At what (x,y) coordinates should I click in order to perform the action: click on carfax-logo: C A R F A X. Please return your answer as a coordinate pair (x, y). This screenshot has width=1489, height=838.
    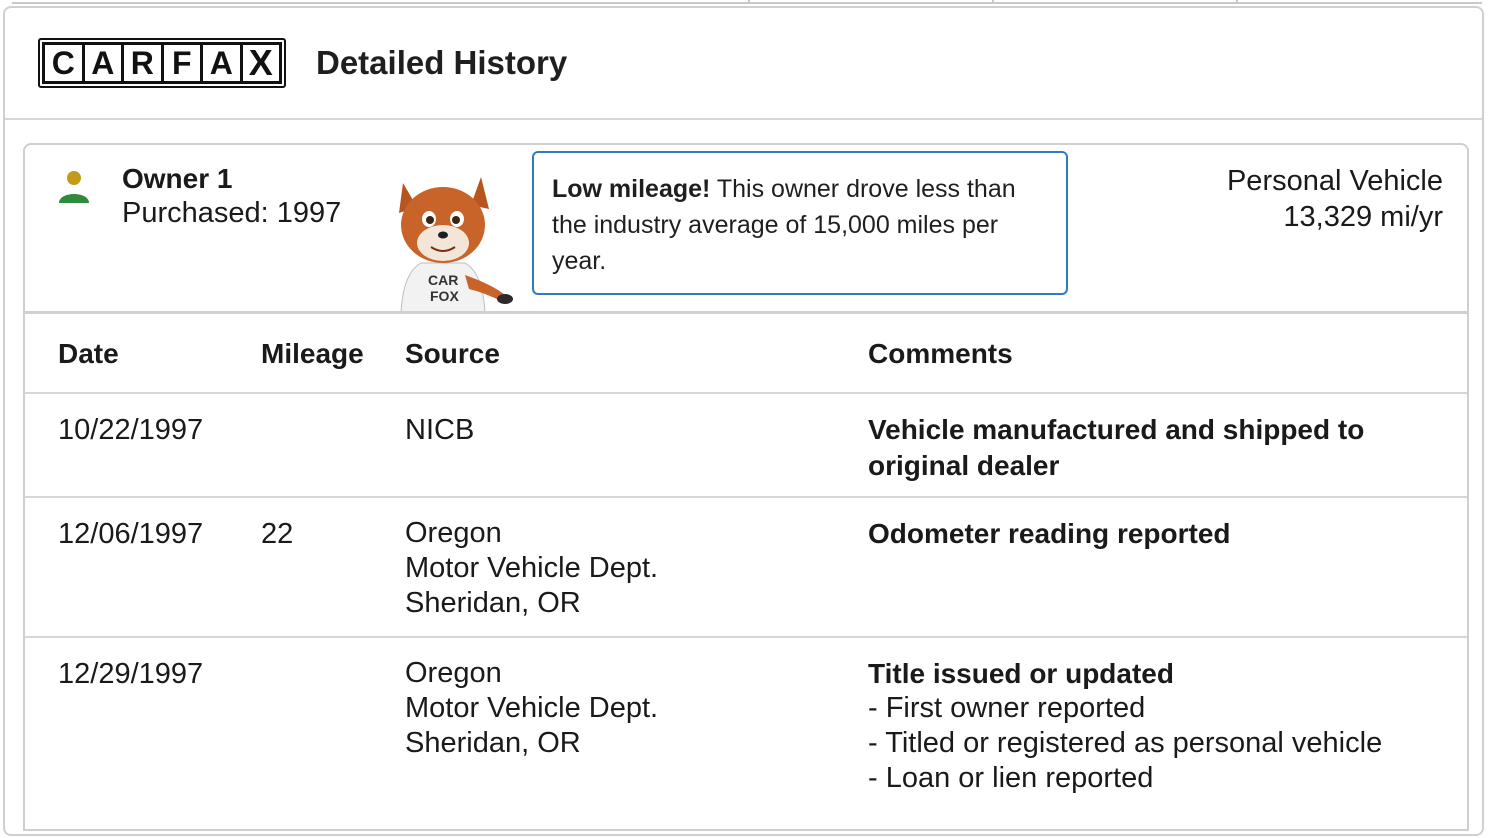
    Looking at the image, I should click on (162, 63).